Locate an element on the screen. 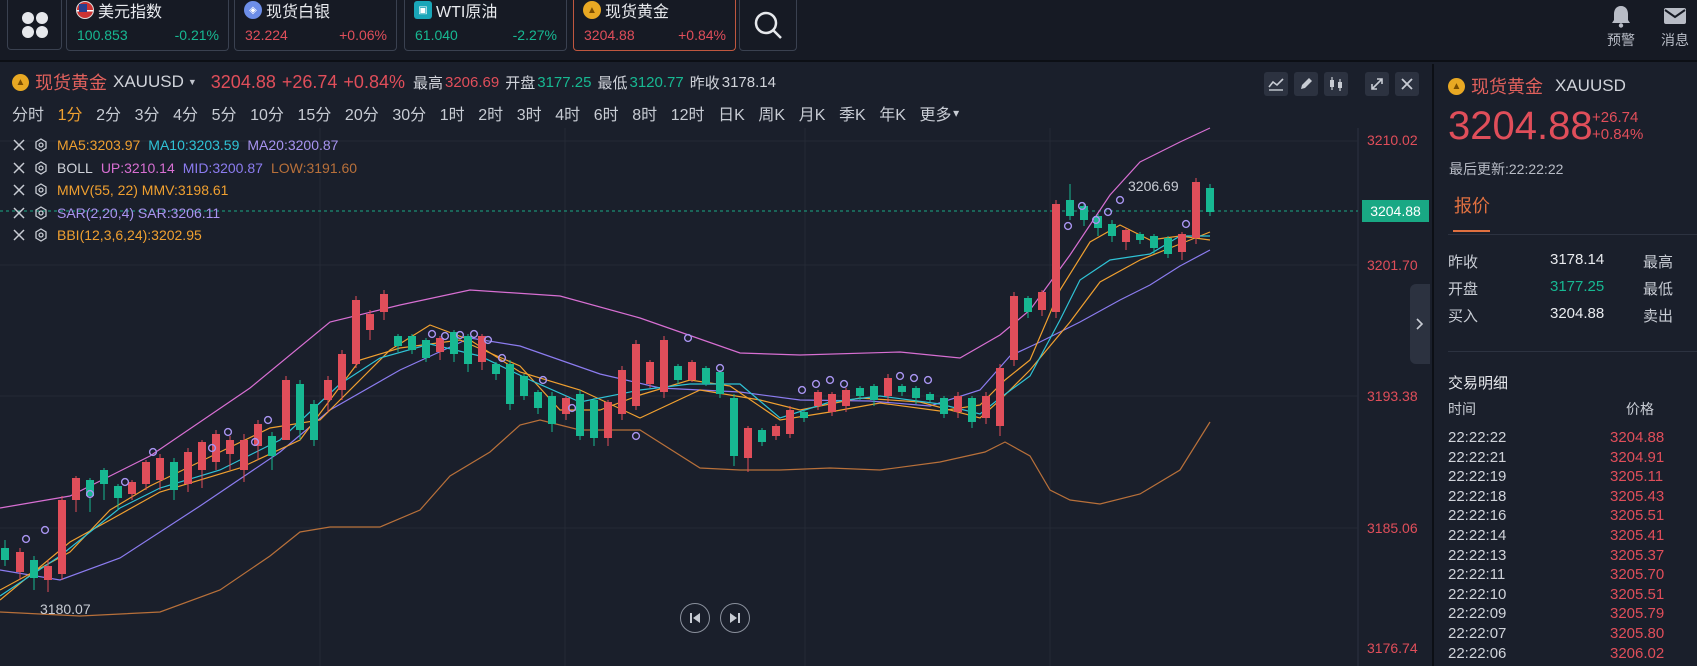 The width and height of the screenshot is (1697, 666). price-axis-label: 3210.02 is located at coordinates (1392, 140).